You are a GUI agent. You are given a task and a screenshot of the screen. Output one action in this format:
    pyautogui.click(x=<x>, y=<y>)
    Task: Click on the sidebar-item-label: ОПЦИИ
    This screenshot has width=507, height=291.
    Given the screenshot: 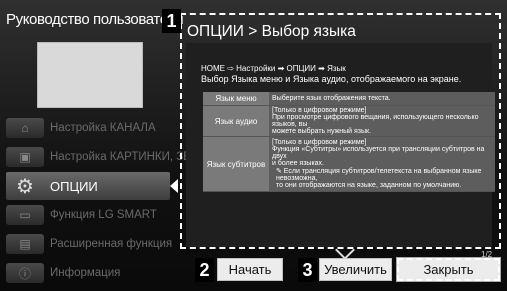 What is the action you would take?
    pyautogui.click(x=74, y=186)
    